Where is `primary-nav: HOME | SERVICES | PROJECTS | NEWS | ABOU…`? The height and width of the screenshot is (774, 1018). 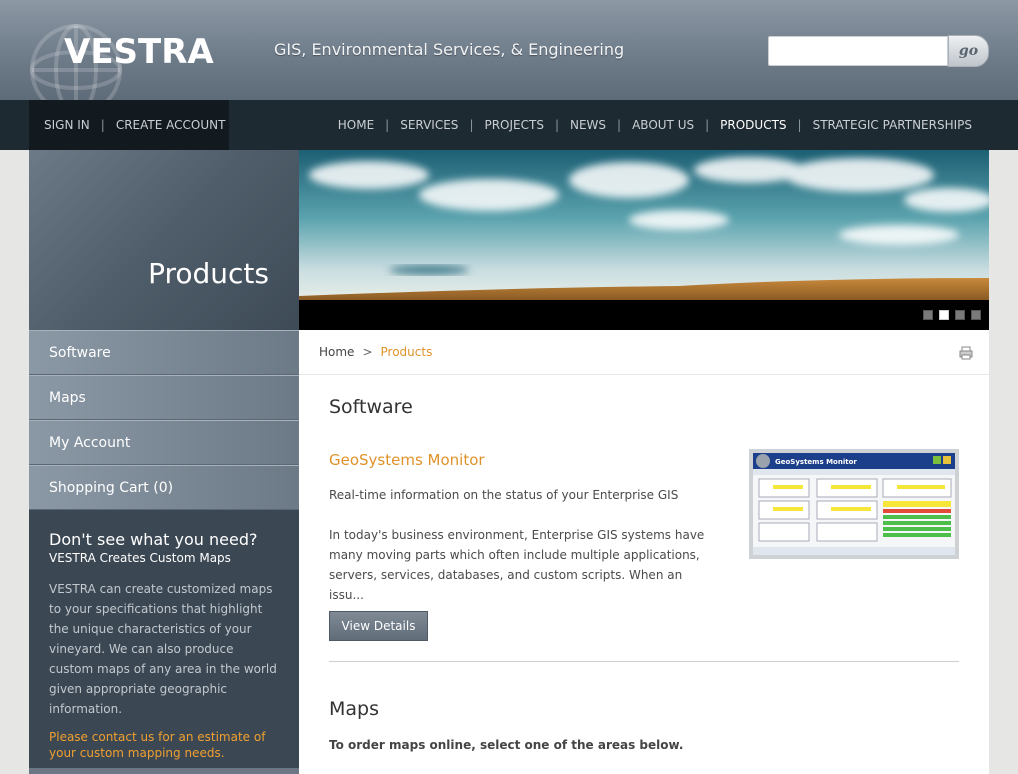
primary-nav: HOME | SERVICES | PROJECTS | NEWS | ABOU… is located at coordinates (655, 125).